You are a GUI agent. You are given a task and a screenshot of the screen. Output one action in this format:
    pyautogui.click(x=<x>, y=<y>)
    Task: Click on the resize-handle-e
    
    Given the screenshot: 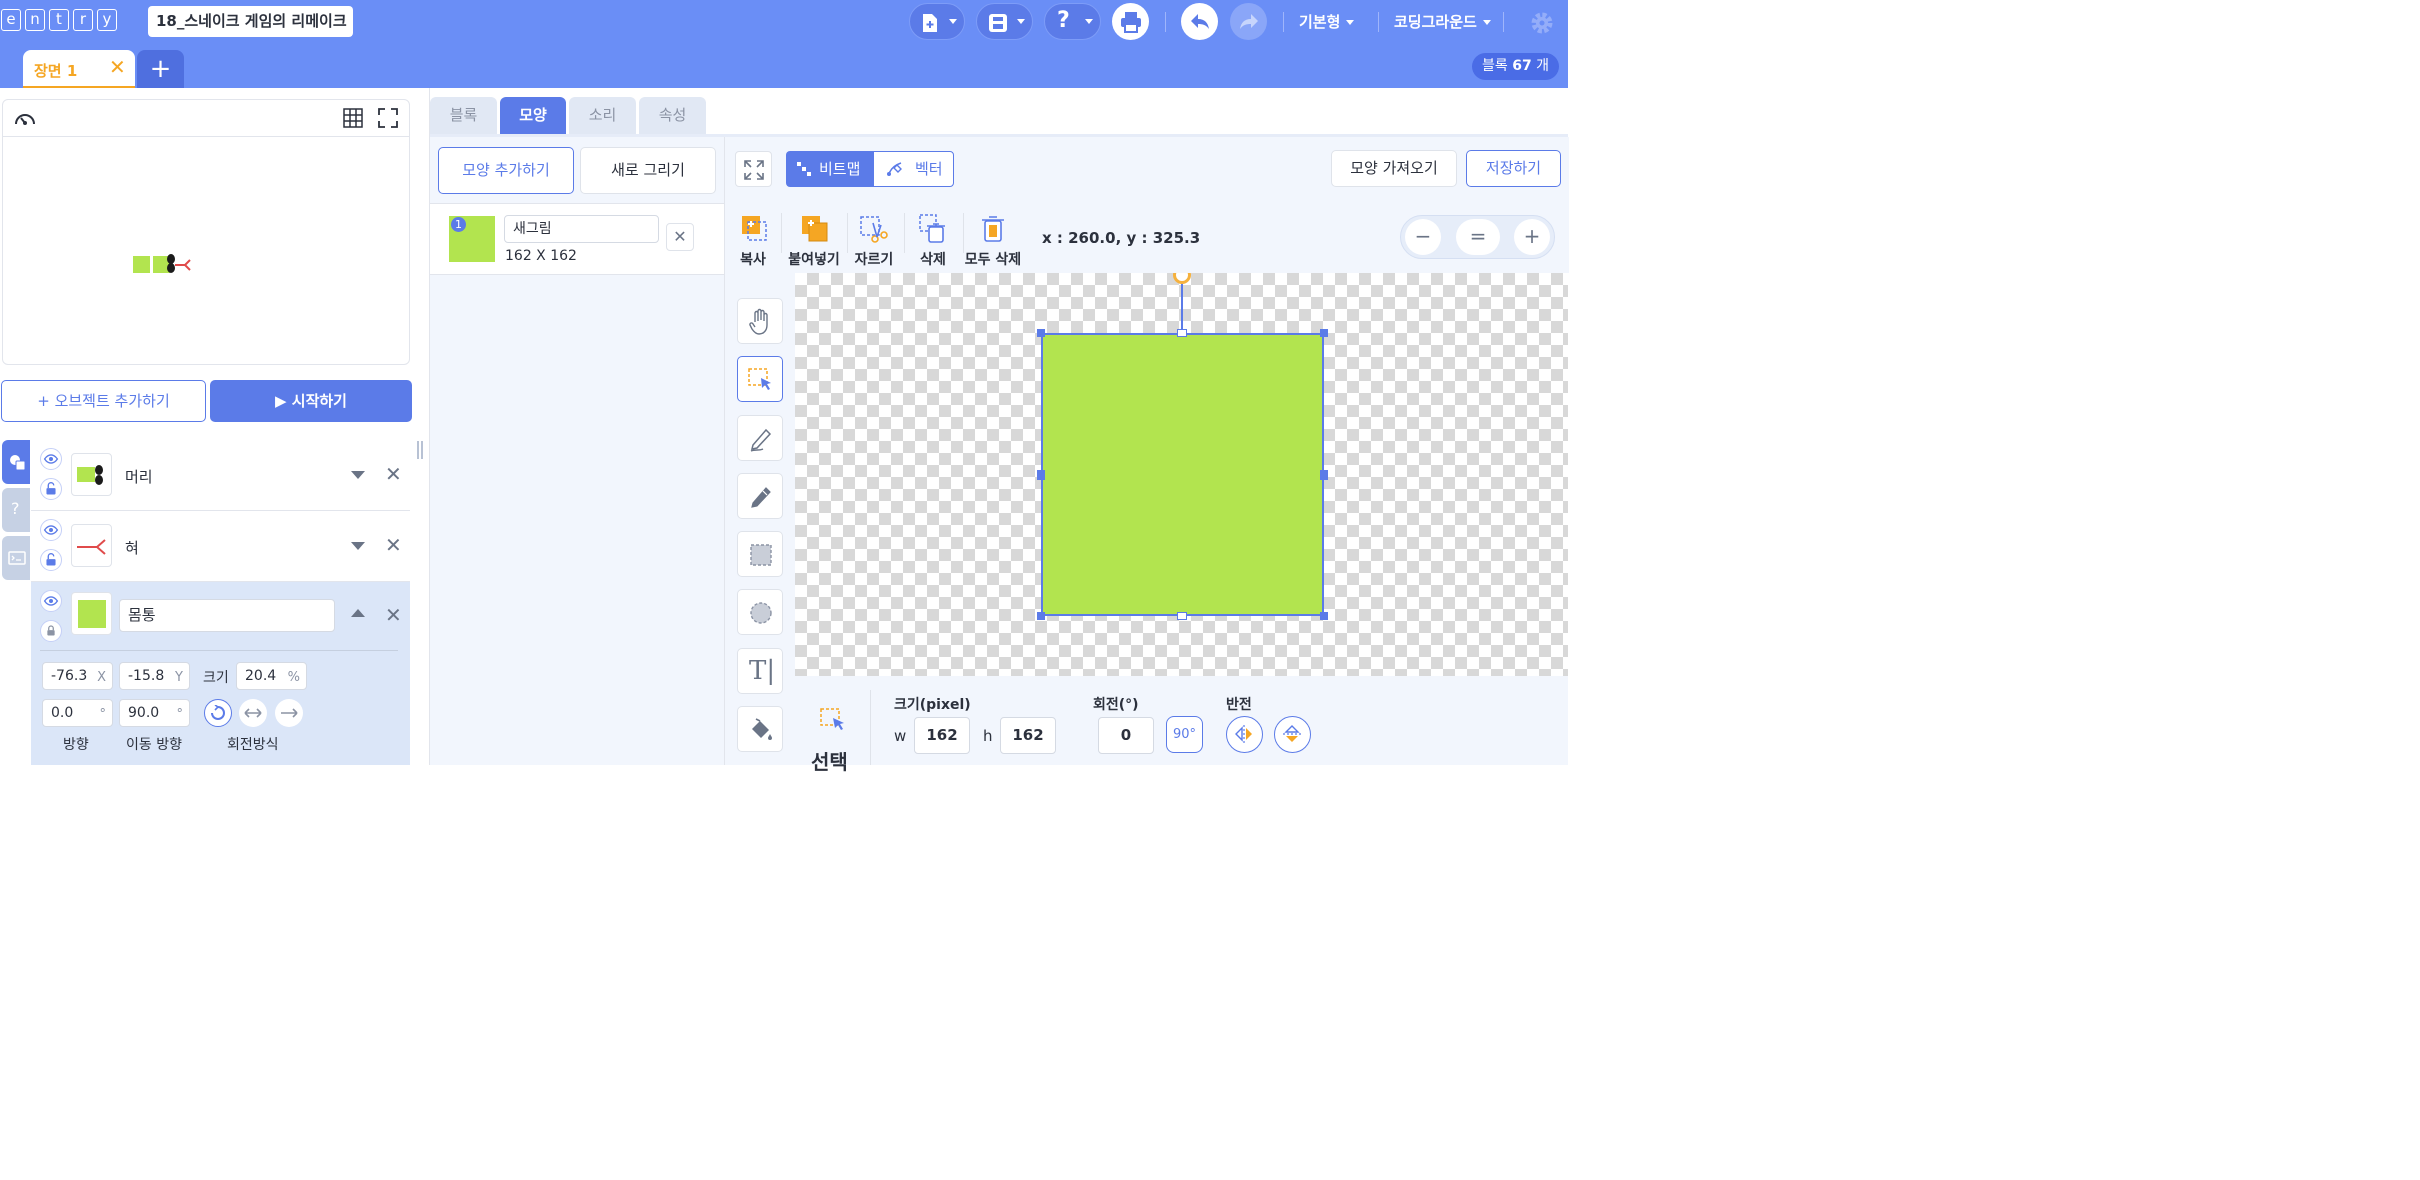 What is the action you would take?
    pyautogui.click(x=1324, y=475)
    